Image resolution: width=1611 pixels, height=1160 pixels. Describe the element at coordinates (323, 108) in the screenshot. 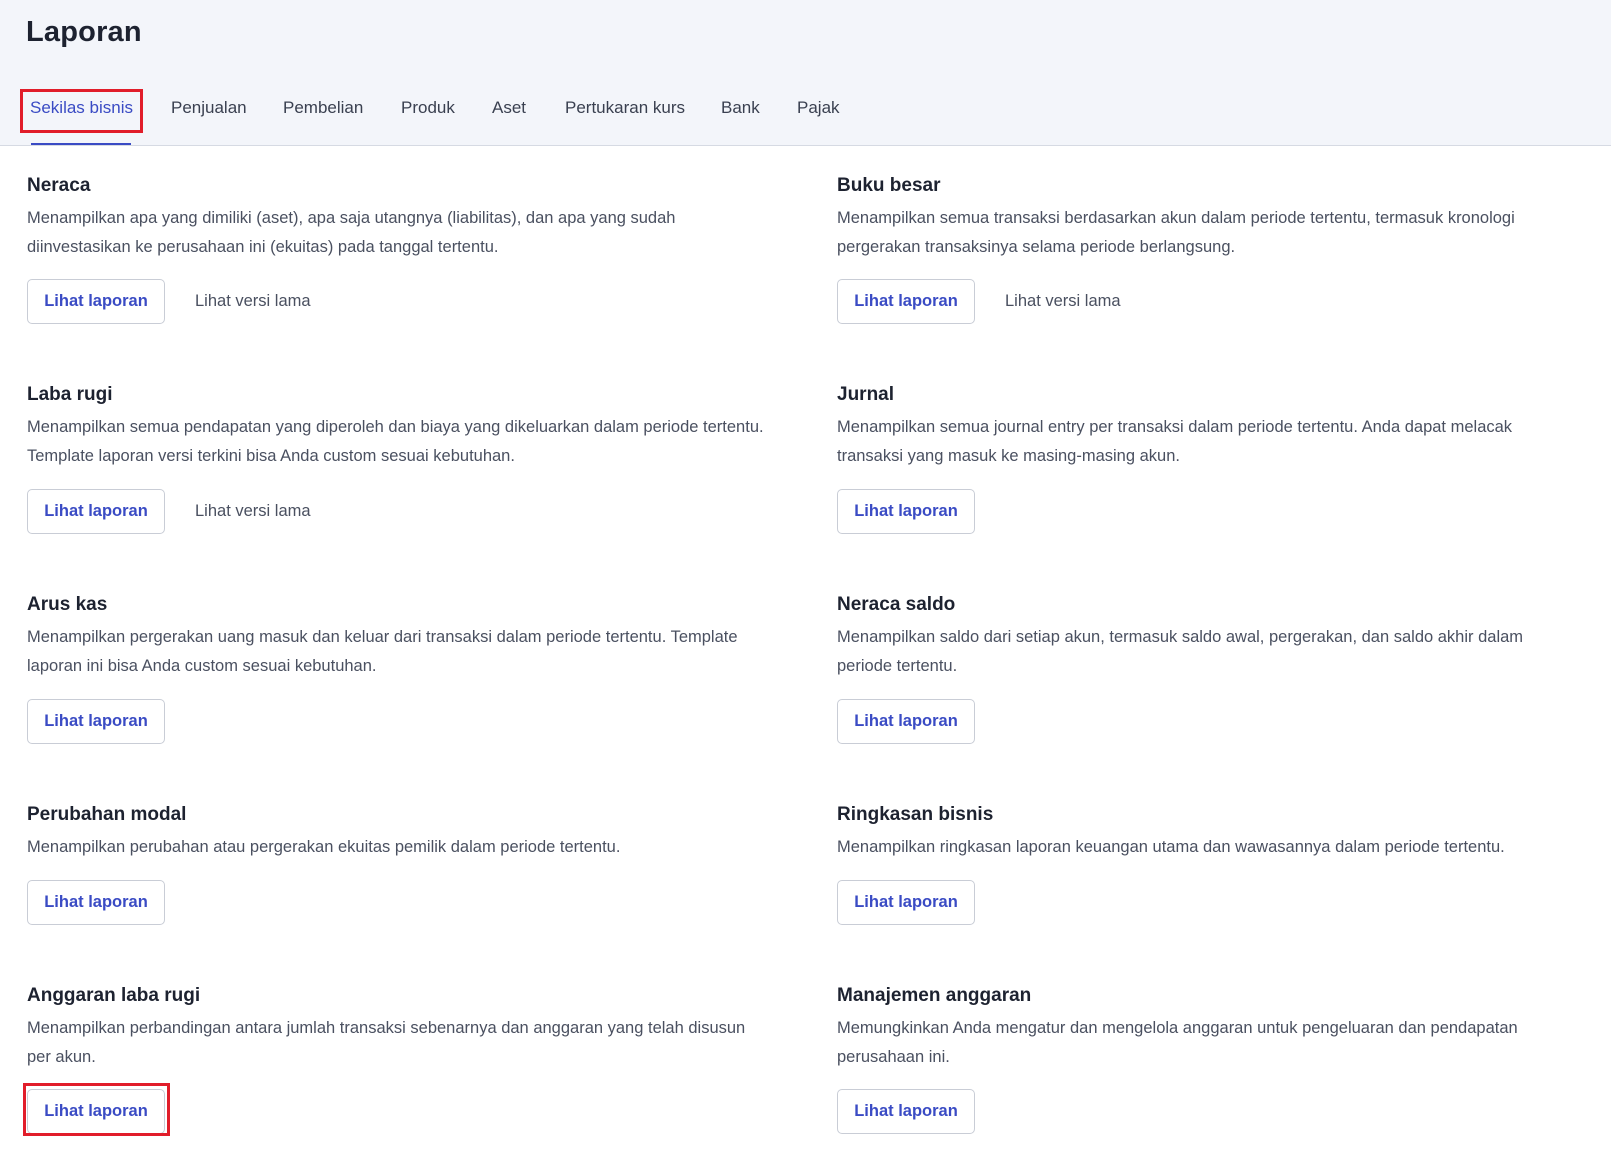

I see `tab-pembelian: Pembelian` at that location.